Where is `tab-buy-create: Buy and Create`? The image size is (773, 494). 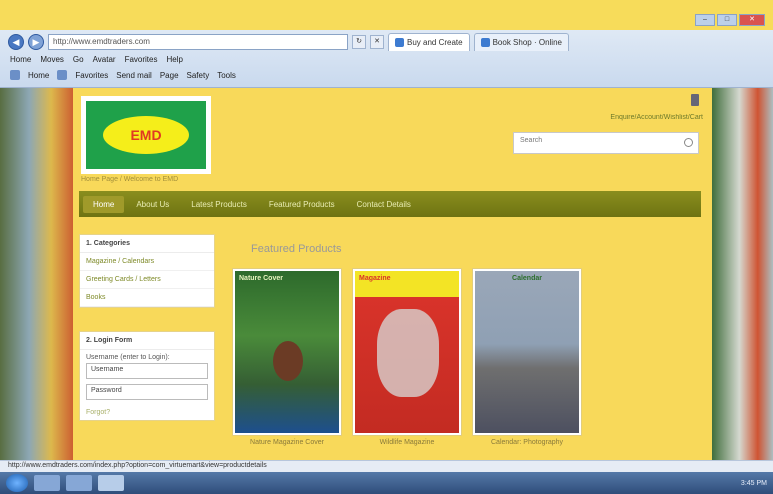 tab-buy-create: Buy and Create is located at coordinates (429, 42).